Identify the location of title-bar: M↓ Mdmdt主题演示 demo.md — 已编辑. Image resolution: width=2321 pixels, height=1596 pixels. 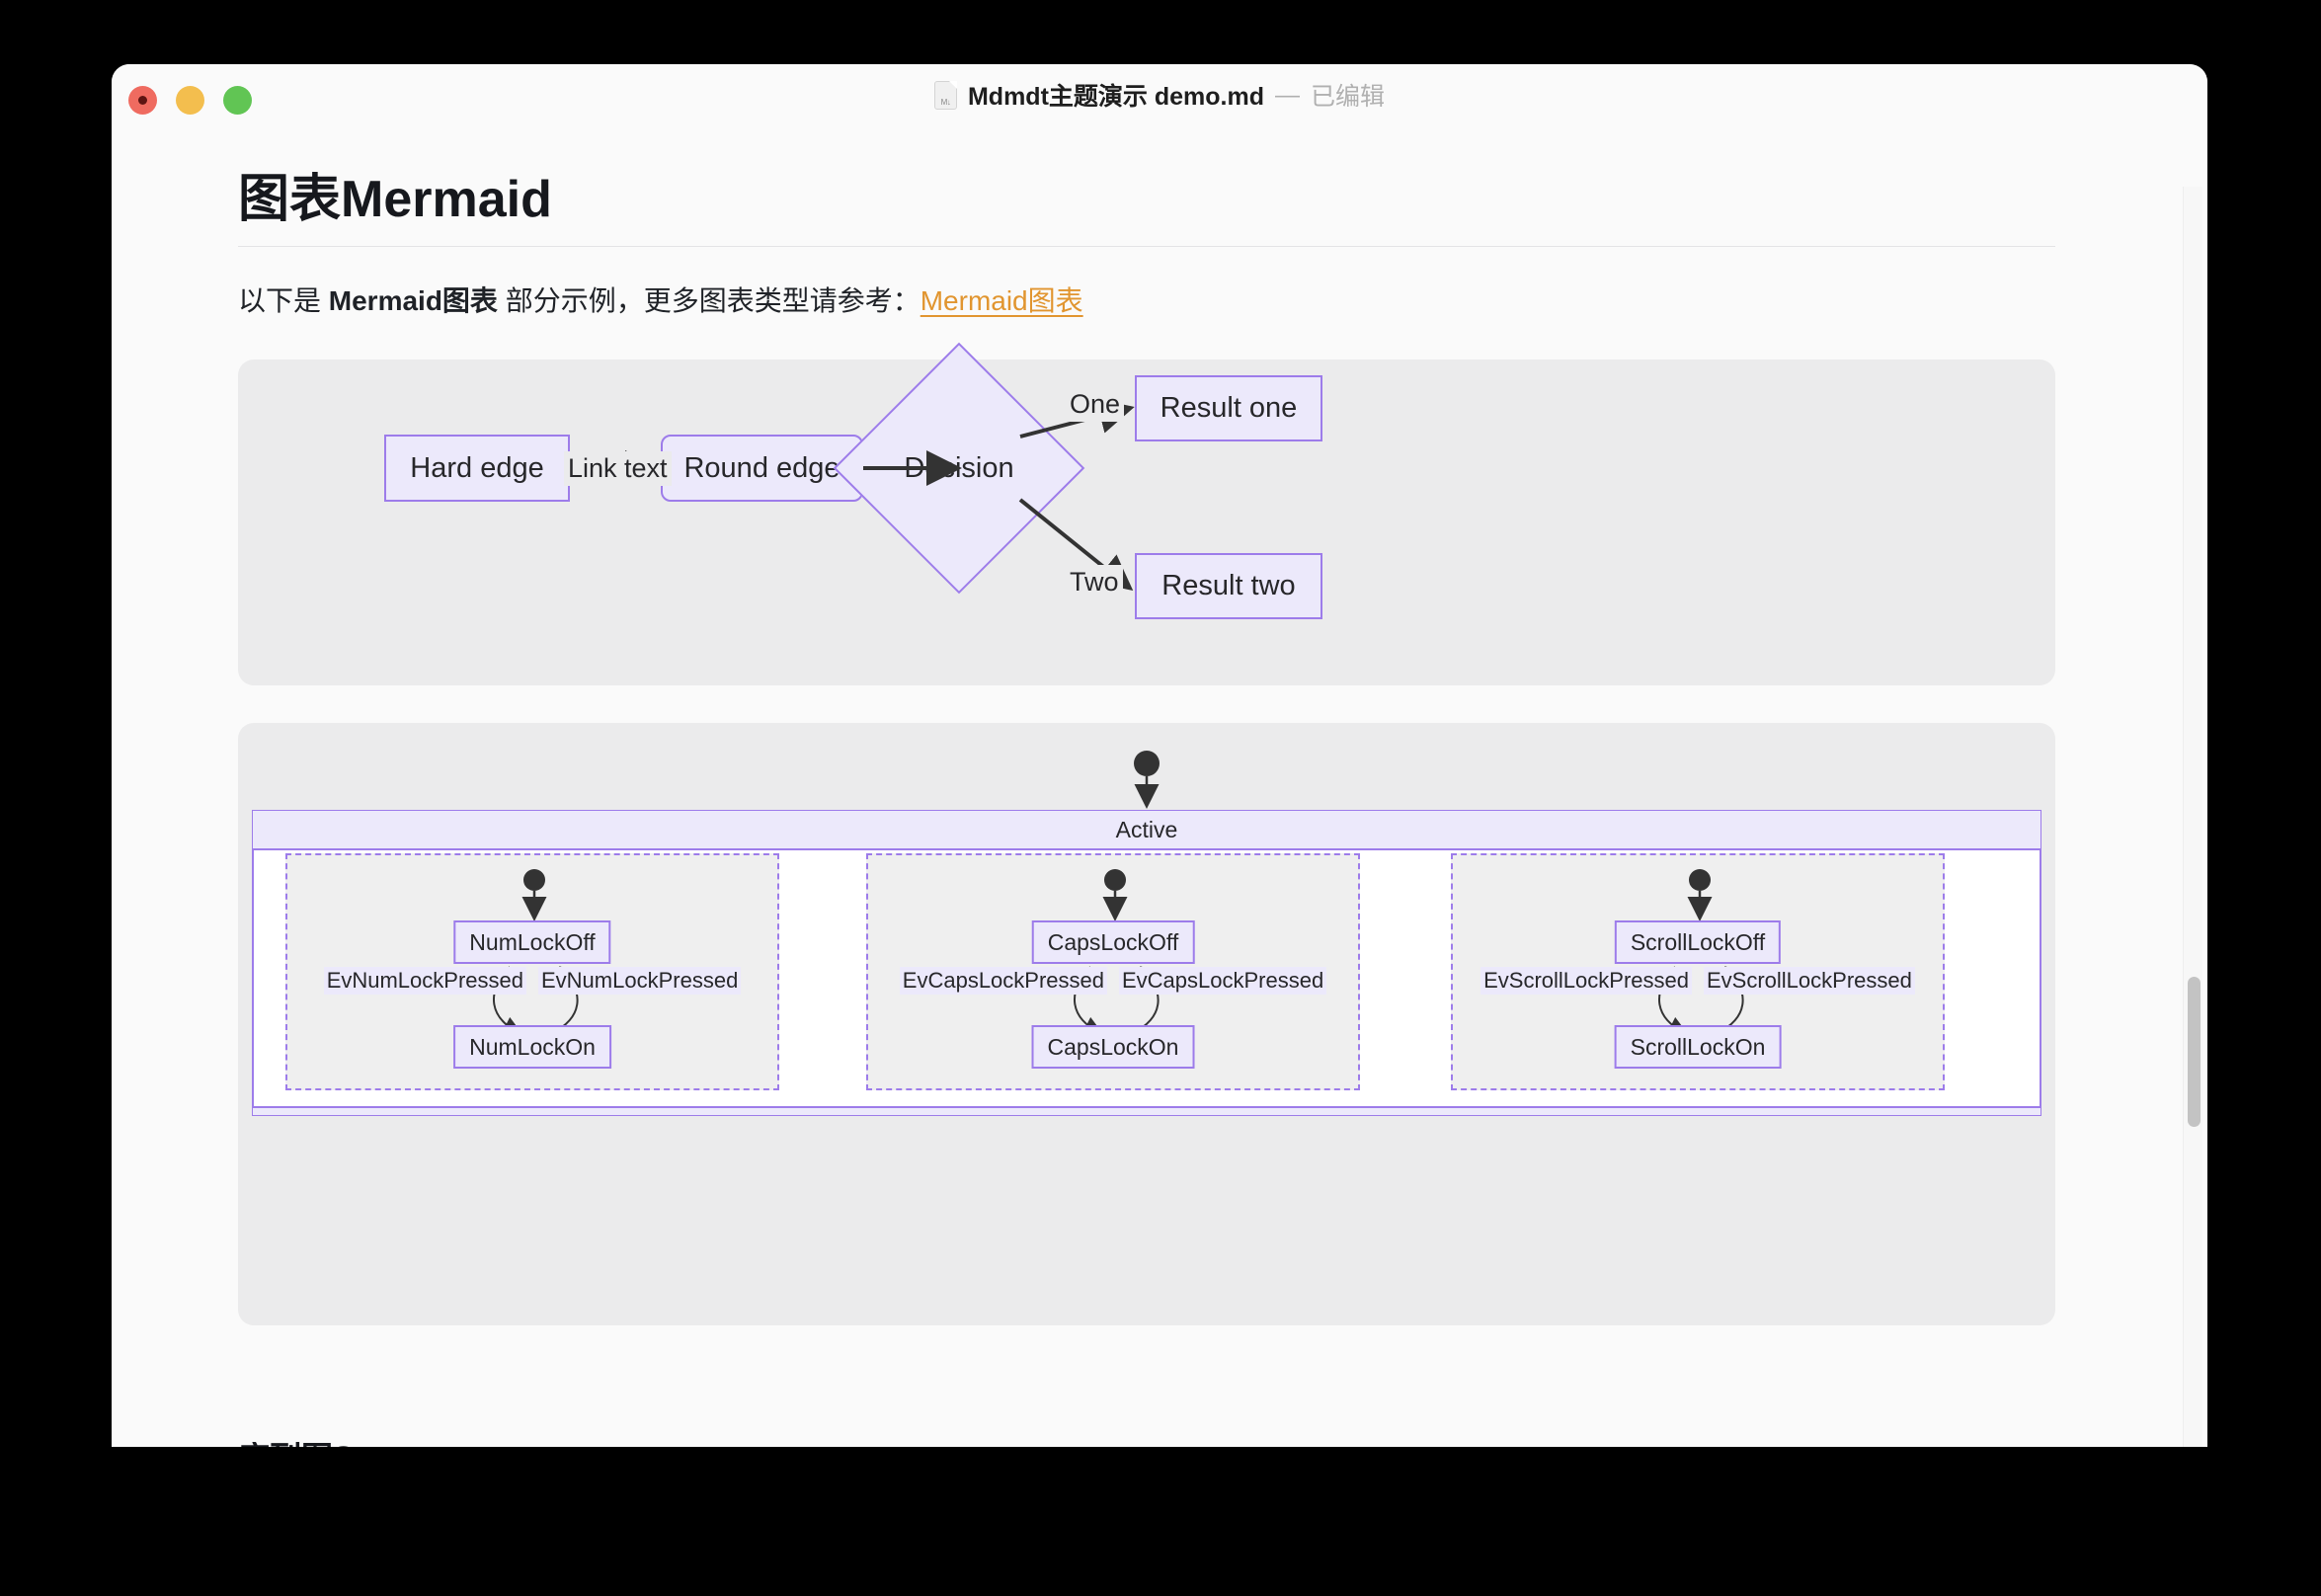
(1159, 94).